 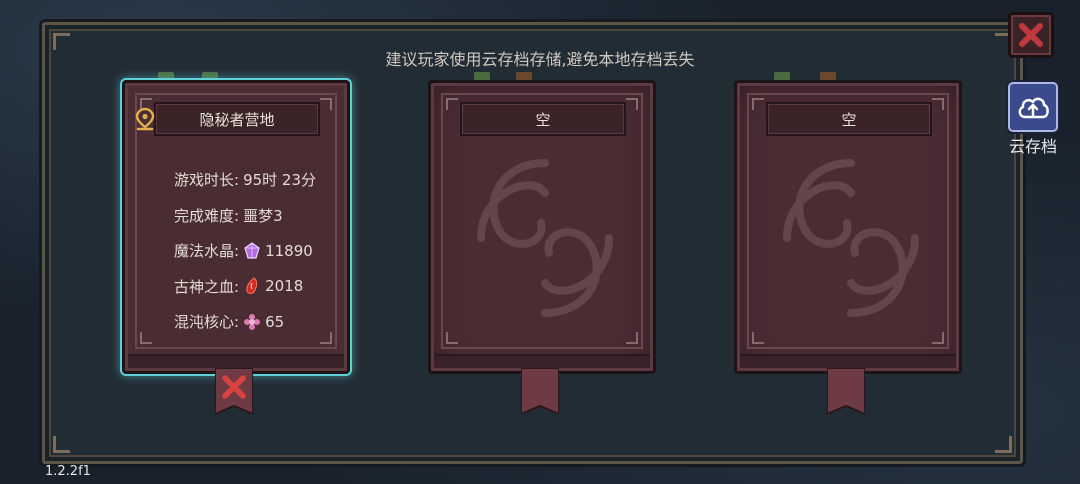 I want to click on chaos-core-icon, so click(x=252, y=321).